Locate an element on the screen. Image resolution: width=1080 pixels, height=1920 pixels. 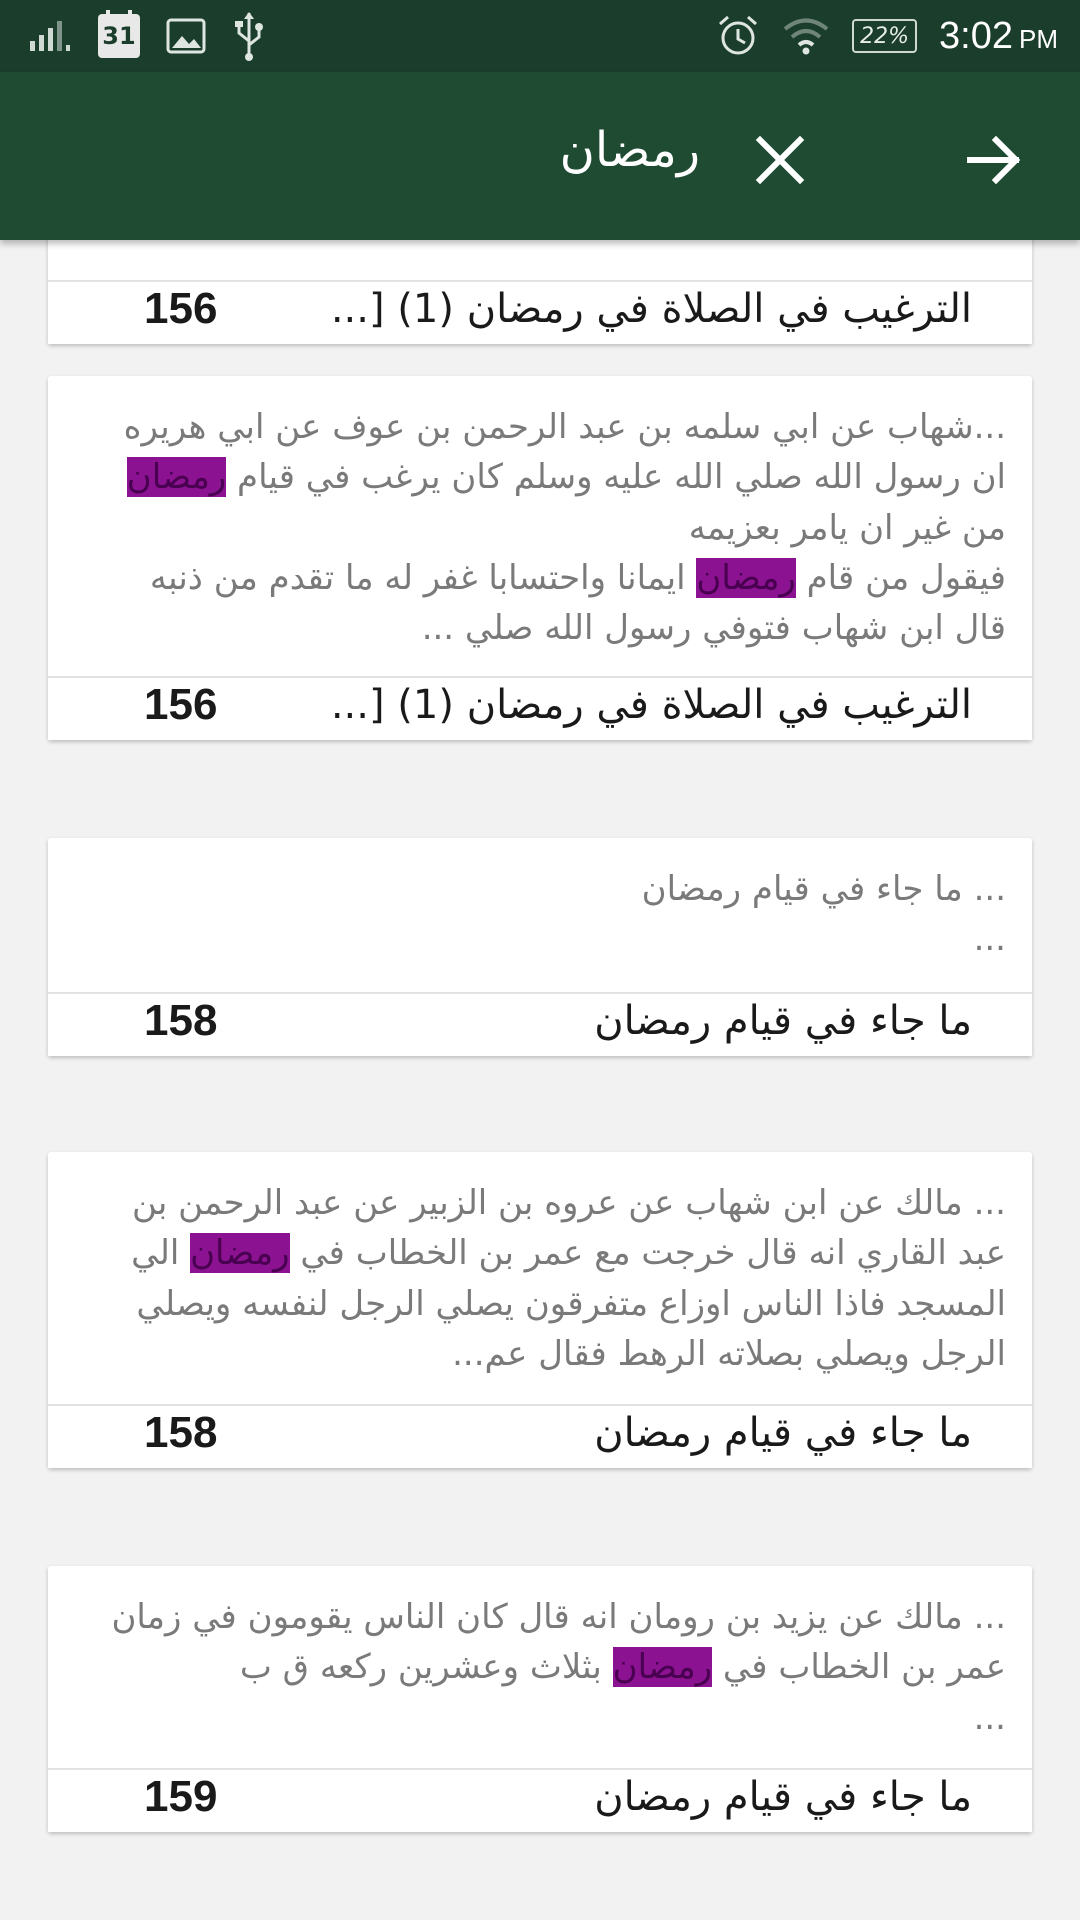
snippet-text: الي is located at coordinates (161, 1253).